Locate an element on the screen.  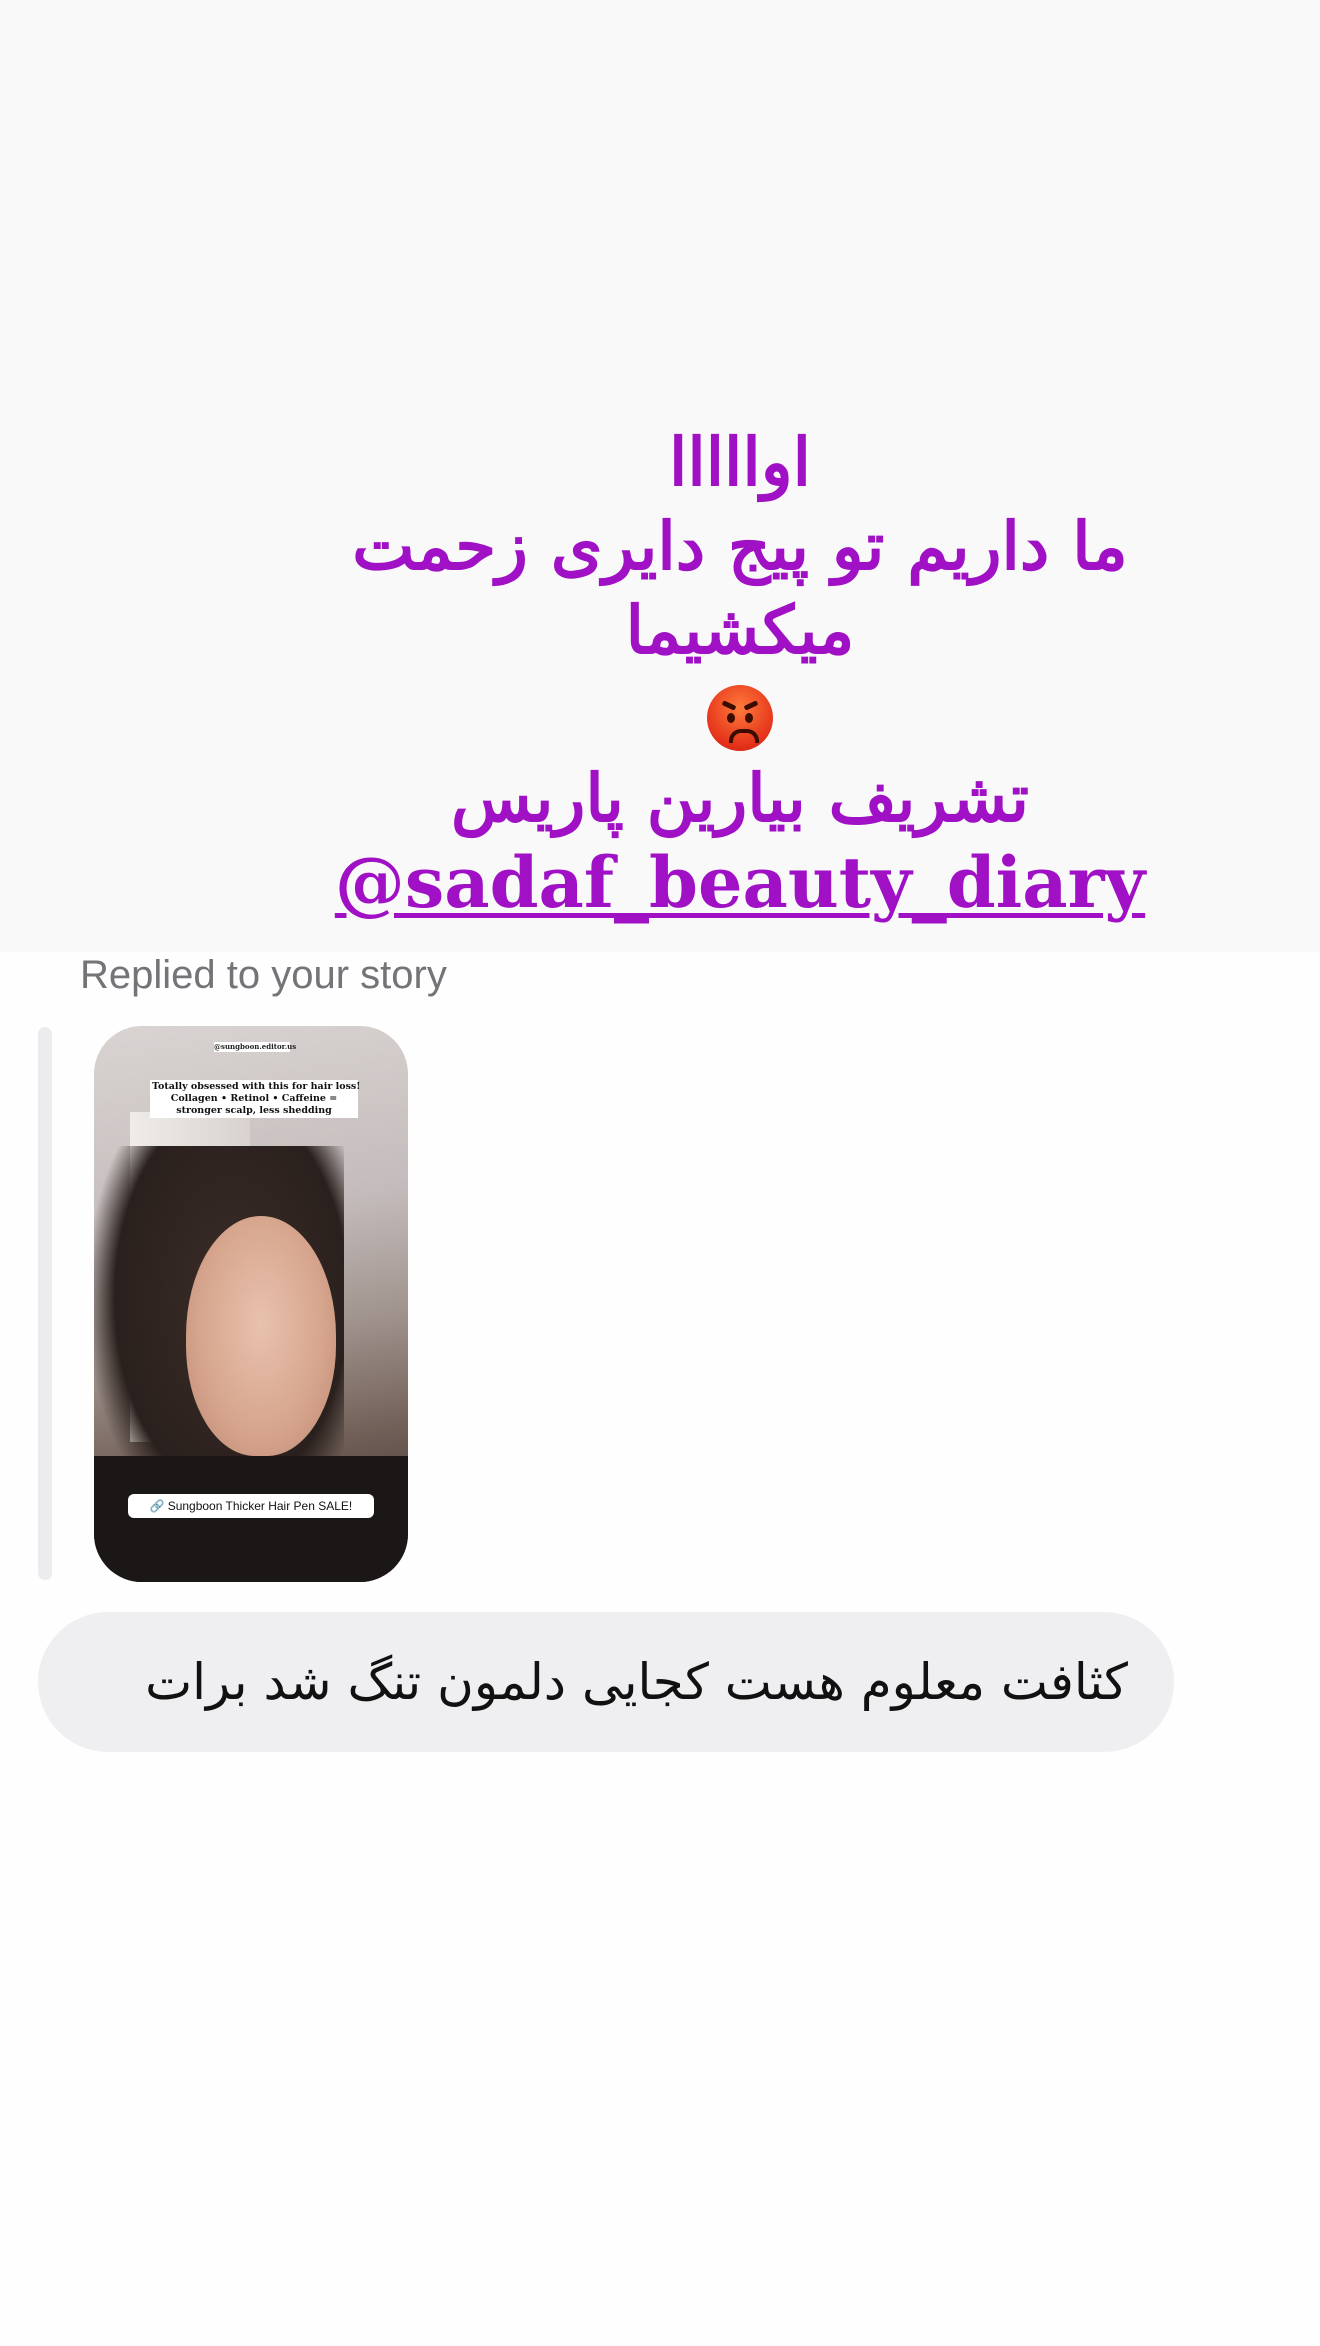
thumbnail-link-sticker: 🔗 Sungboon Thicker Hair Pen SALE! is located at coordinates (251, 1506).